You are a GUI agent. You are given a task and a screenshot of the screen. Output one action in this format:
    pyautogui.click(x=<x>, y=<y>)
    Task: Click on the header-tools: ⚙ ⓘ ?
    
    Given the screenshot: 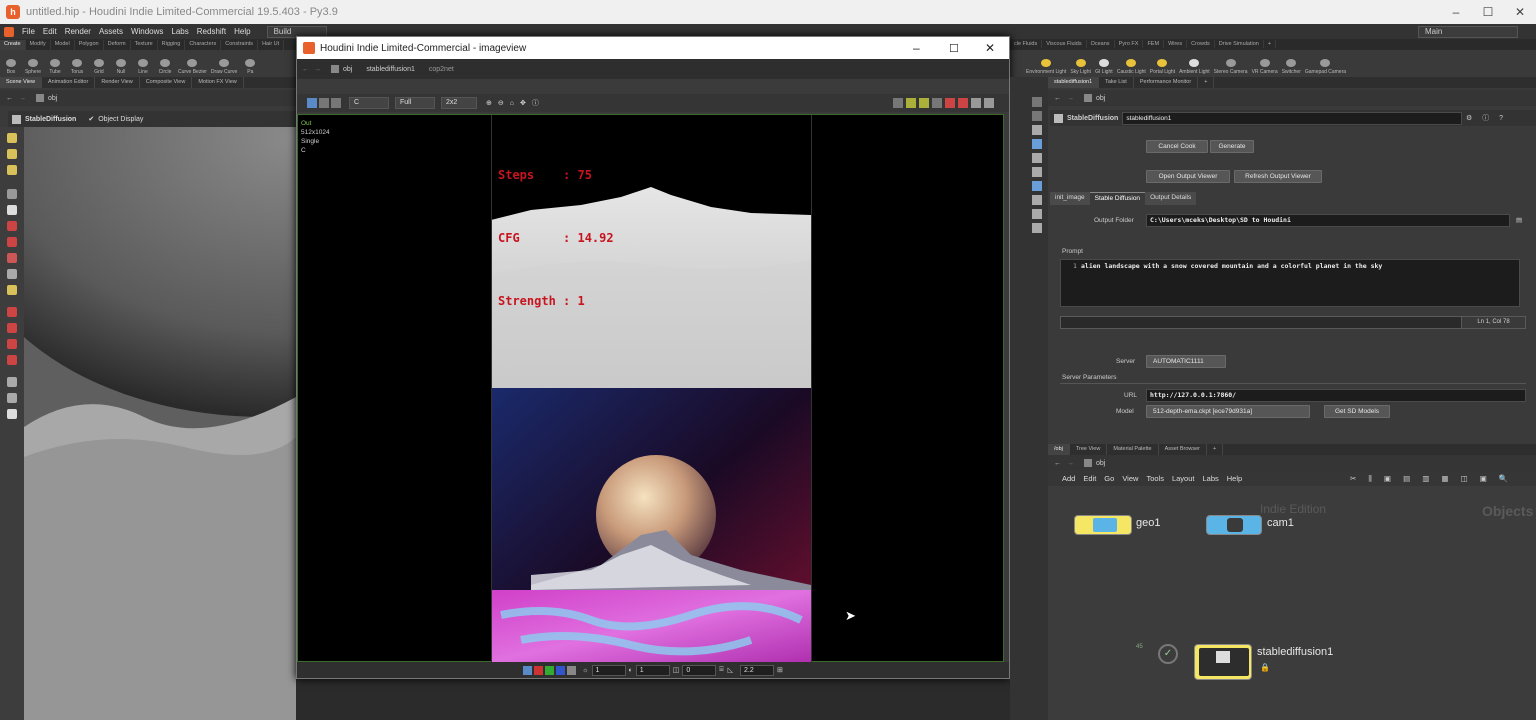 What is the action you would take?
    pyautogui.click(x=1486, y=118)
    